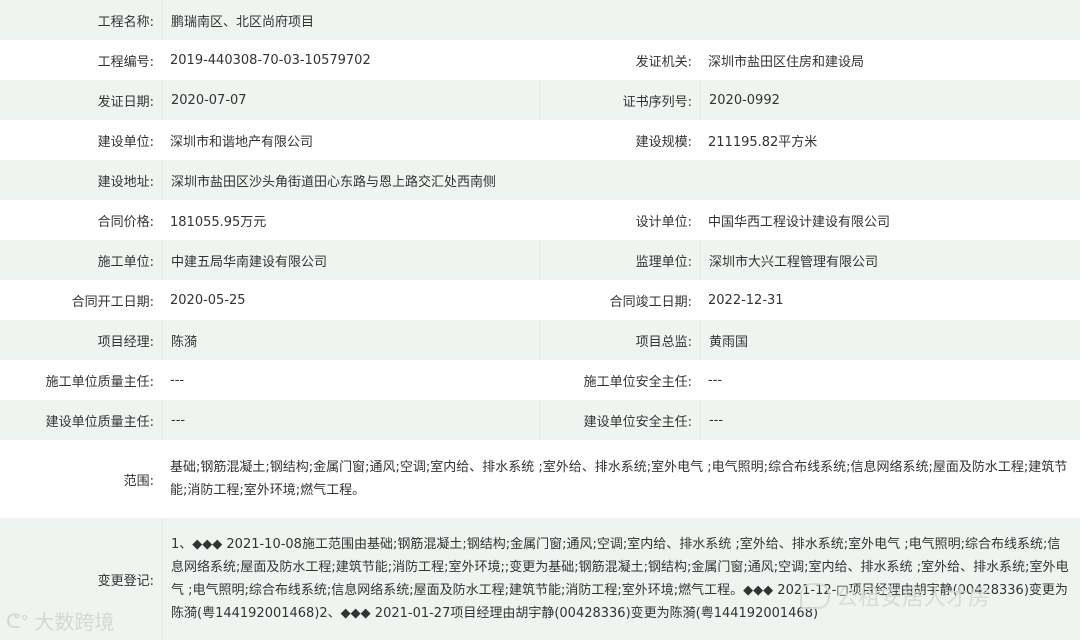  I want to click on row-project-name: 工程名称: 鹏瑞南区、北区尚府项目, so click(540, 20).